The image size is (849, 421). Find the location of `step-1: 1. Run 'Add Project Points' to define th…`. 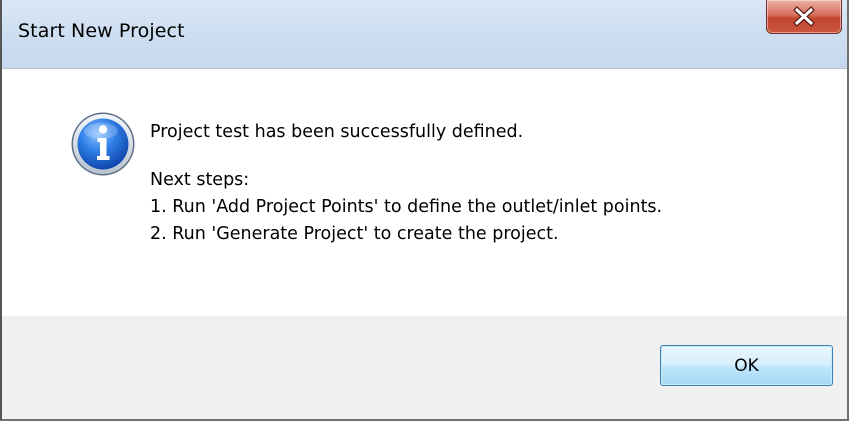

step-1: 1. Run 'Add Project Points' to define th… is located at coordinates (406, 207).